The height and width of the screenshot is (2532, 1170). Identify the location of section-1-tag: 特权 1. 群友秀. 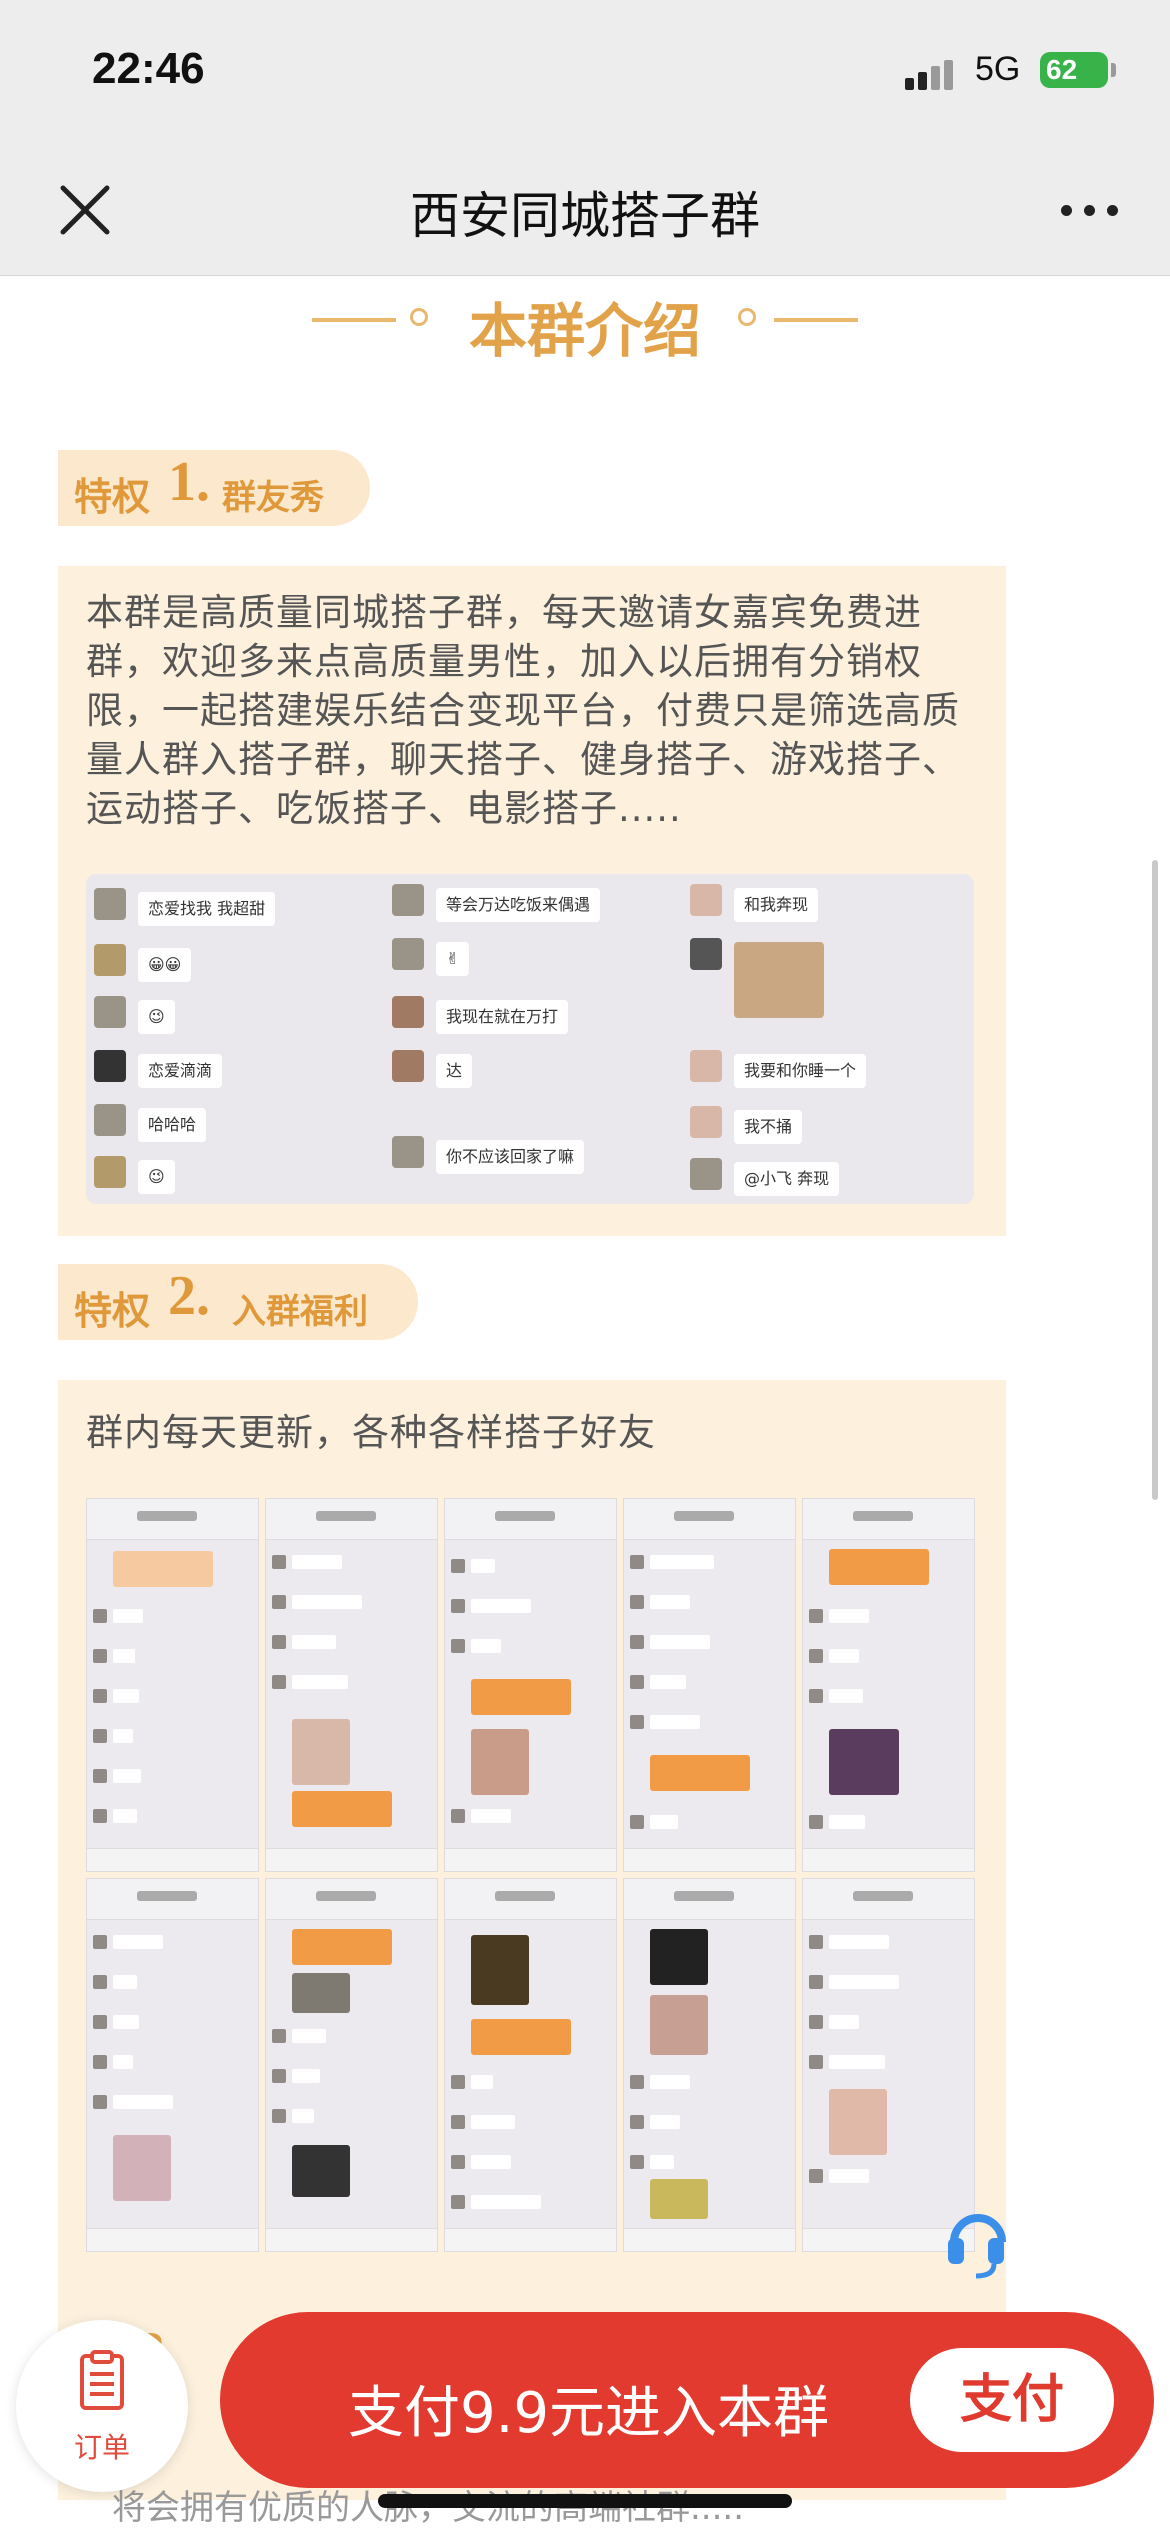
(214, 488).